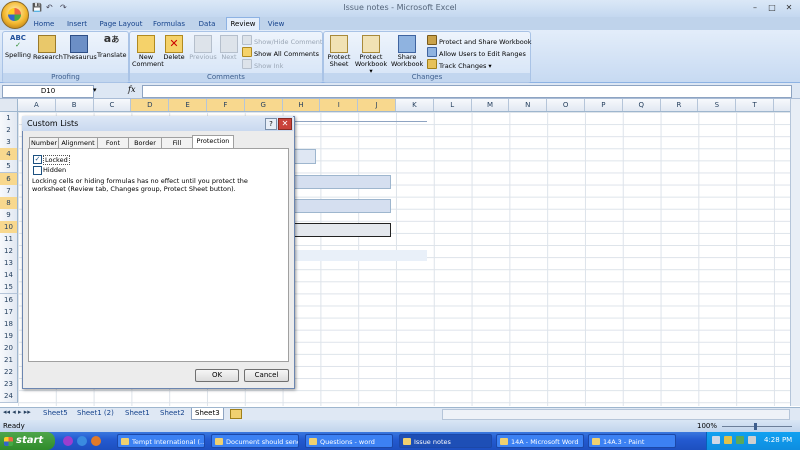 The width and height of the screenshot is (800, 450). What do you see at coordinates (37, 159) in the screenshot?
I see `locked-checkbox: ✓` at bounding box center [37, 159].